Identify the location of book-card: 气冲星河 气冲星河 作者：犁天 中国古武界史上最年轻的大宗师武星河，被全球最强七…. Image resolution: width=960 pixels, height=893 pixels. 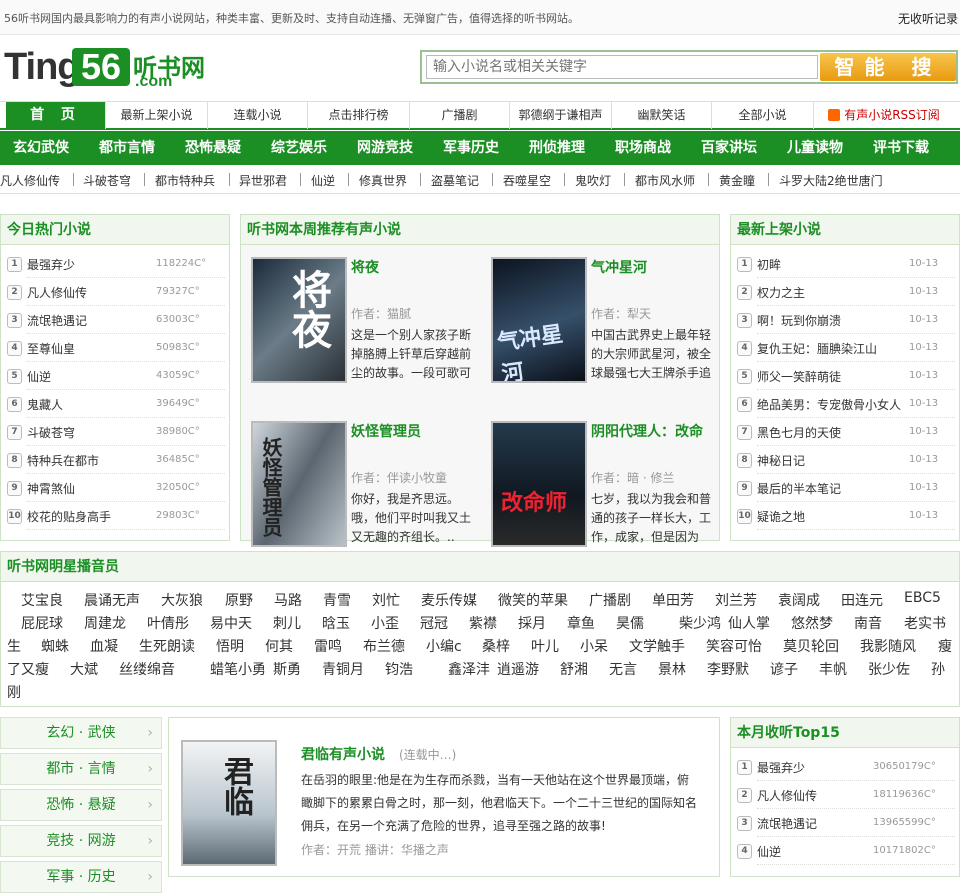
(600, 322).